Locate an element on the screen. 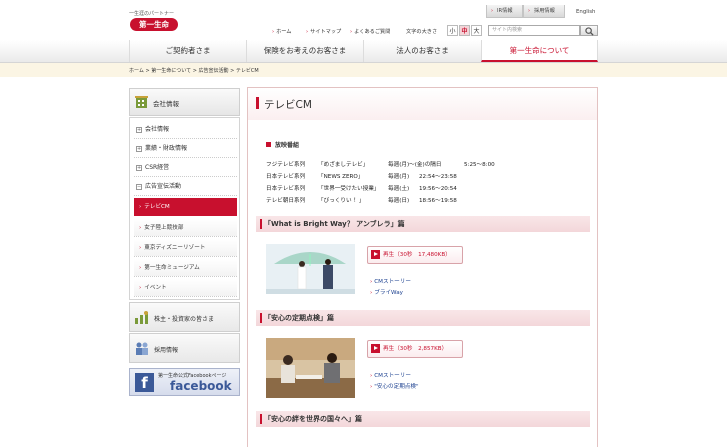 Image resolution: width=727 pixels, height=447 pixels. breadcrumb-band is located at coordinates (363, 70).